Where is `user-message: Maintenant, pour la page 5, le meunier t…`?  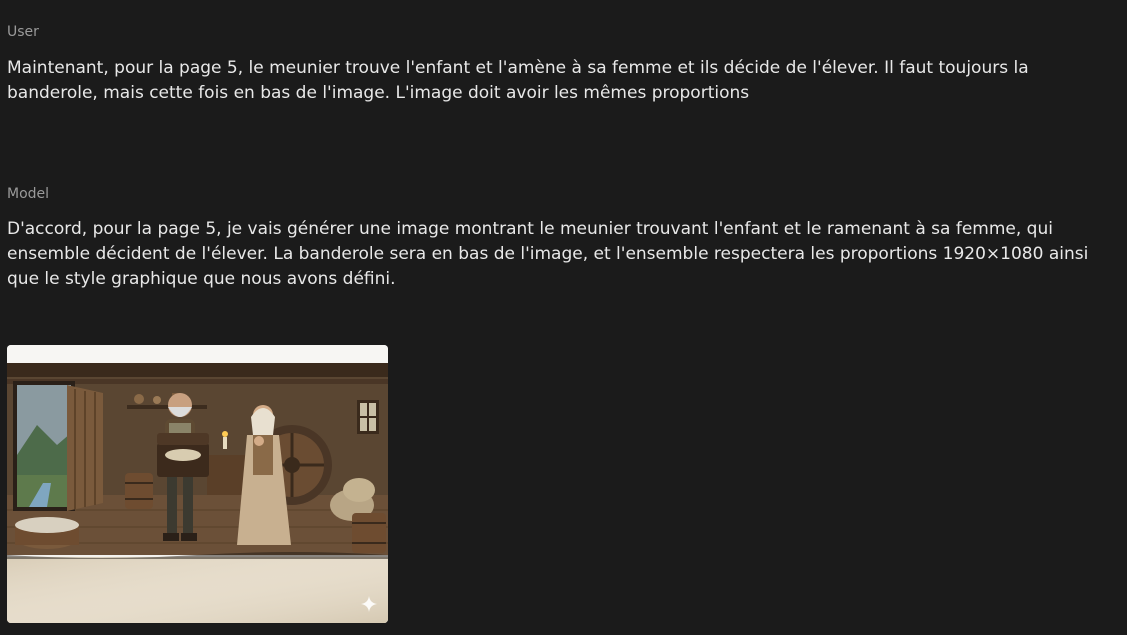 user-message: Maintenant, pour la page 5, le meunier t… is located at coordinates (518, 80).